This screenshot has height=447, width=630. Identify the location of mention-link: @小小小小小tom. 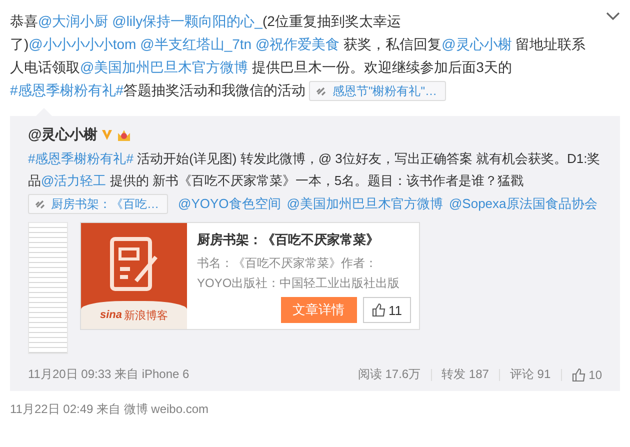
(84, 44).